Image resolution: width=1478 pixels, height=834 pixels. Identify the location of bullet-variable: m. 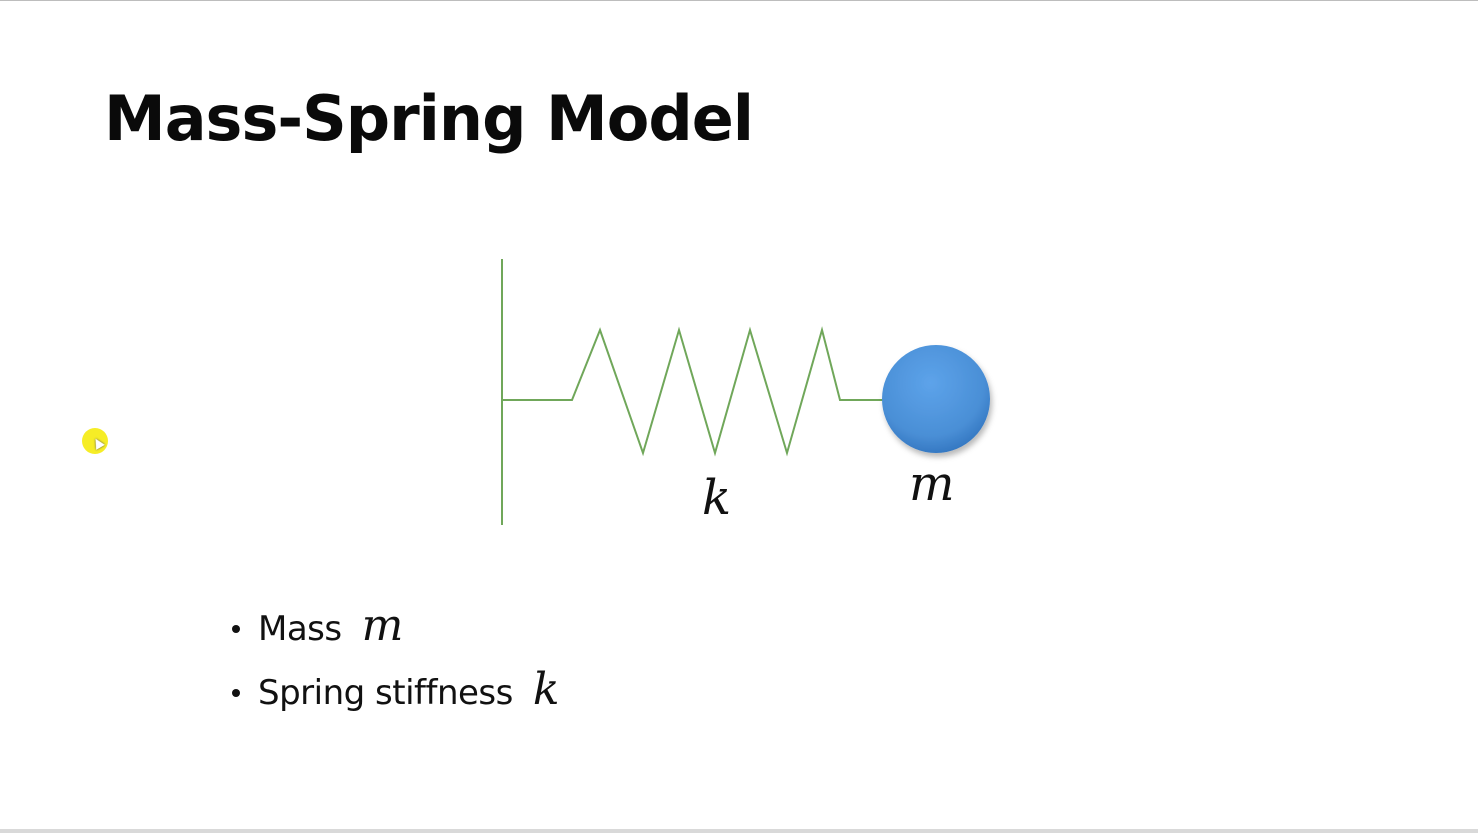
(382, 625).